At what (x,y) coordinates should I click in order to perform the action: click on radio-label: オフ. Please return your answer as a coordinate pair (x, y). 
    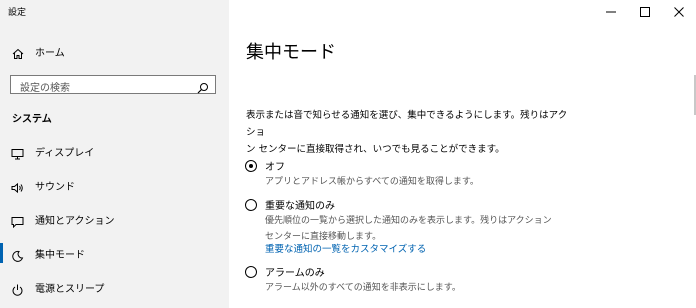
    Looking at the image, I should click on (275, 167).